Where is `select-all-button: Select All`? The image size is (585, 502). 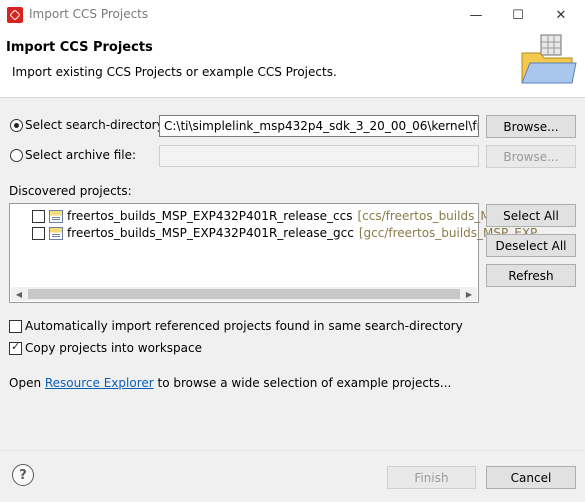
select-all-button: Select All is located at coordinates (531, 215).